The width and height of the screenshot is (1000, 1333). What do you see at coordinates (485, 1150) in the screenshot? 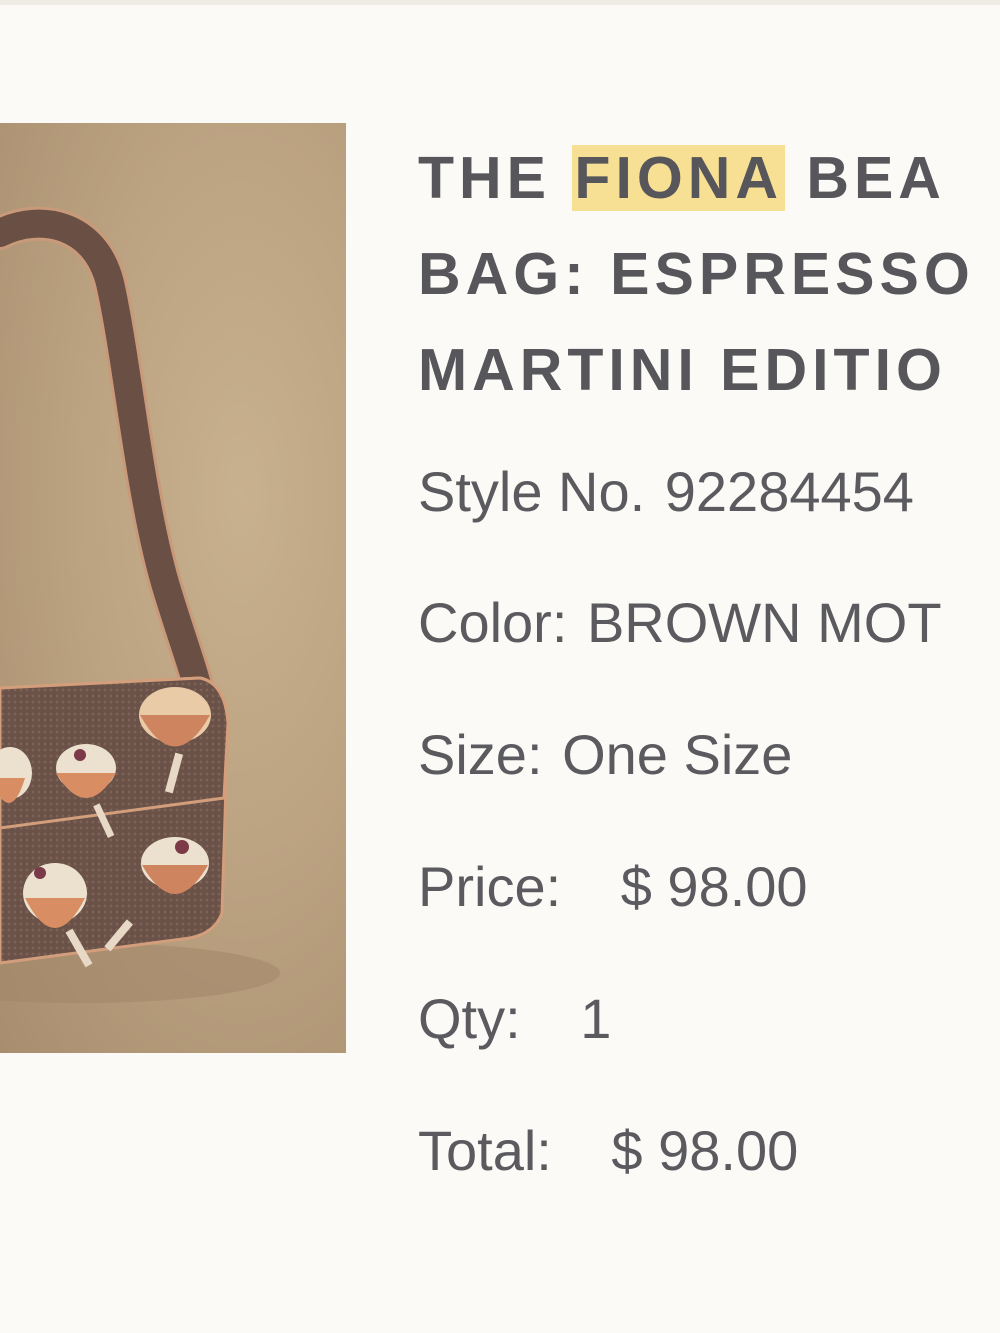
I see `total-label: Total:` at bounding box center [485, 1150].